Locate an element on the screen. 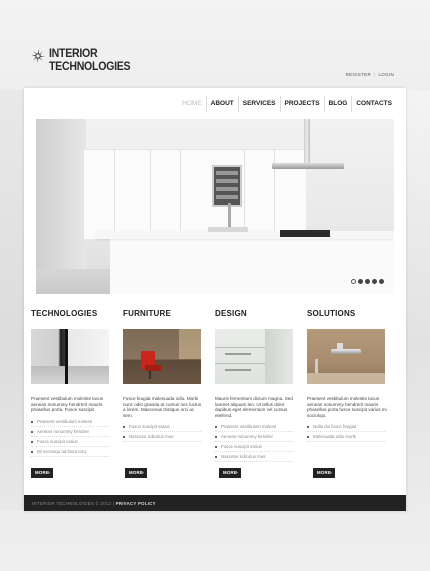  hero-island is located at coordinates (252, 265).